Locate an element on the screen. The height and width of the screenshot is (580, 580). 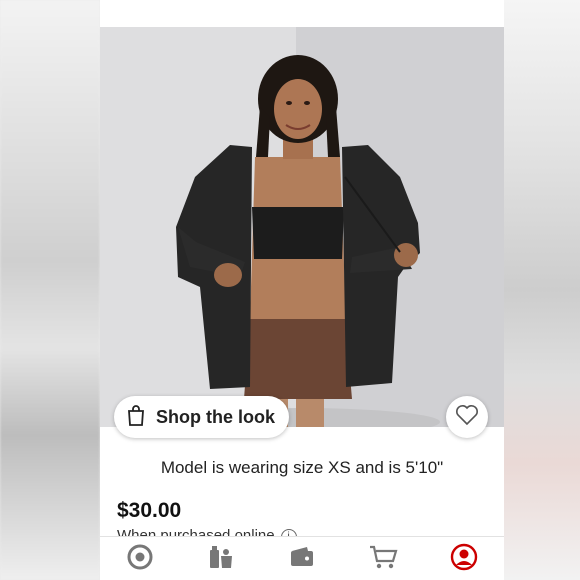
grocery-icon is located at coordinates (221, 559).